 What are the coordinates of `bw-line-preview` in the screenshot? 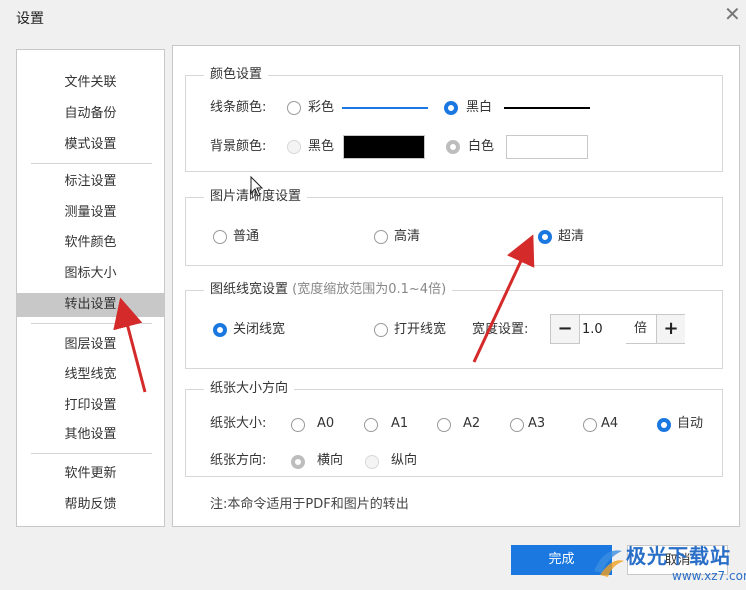 It's located at (547, 108).